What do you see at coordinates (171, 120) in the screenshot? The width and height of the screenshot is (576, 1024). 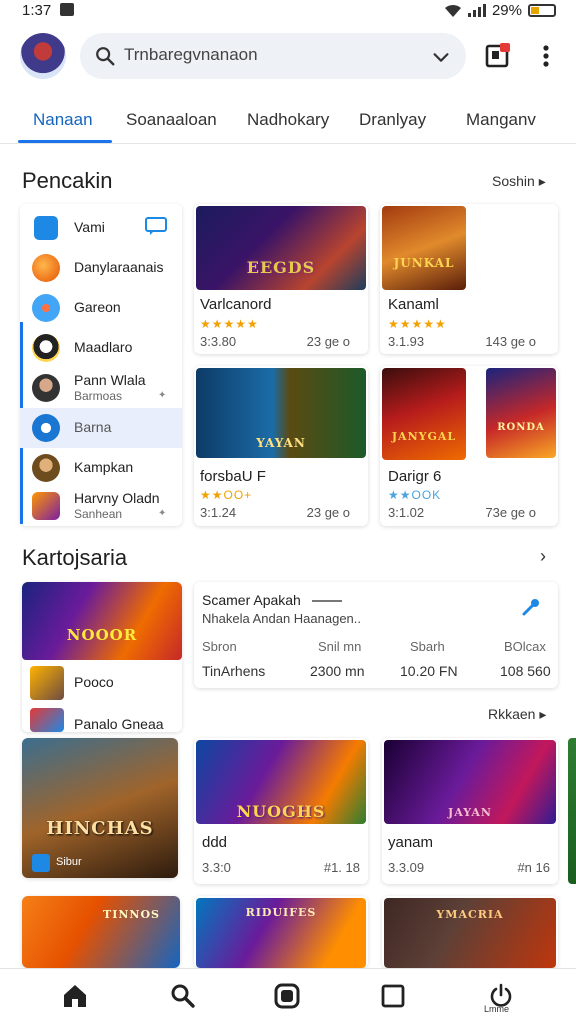 I see `tab-soanaaloan: Soanaaloan` at bounding box center [171, 120].